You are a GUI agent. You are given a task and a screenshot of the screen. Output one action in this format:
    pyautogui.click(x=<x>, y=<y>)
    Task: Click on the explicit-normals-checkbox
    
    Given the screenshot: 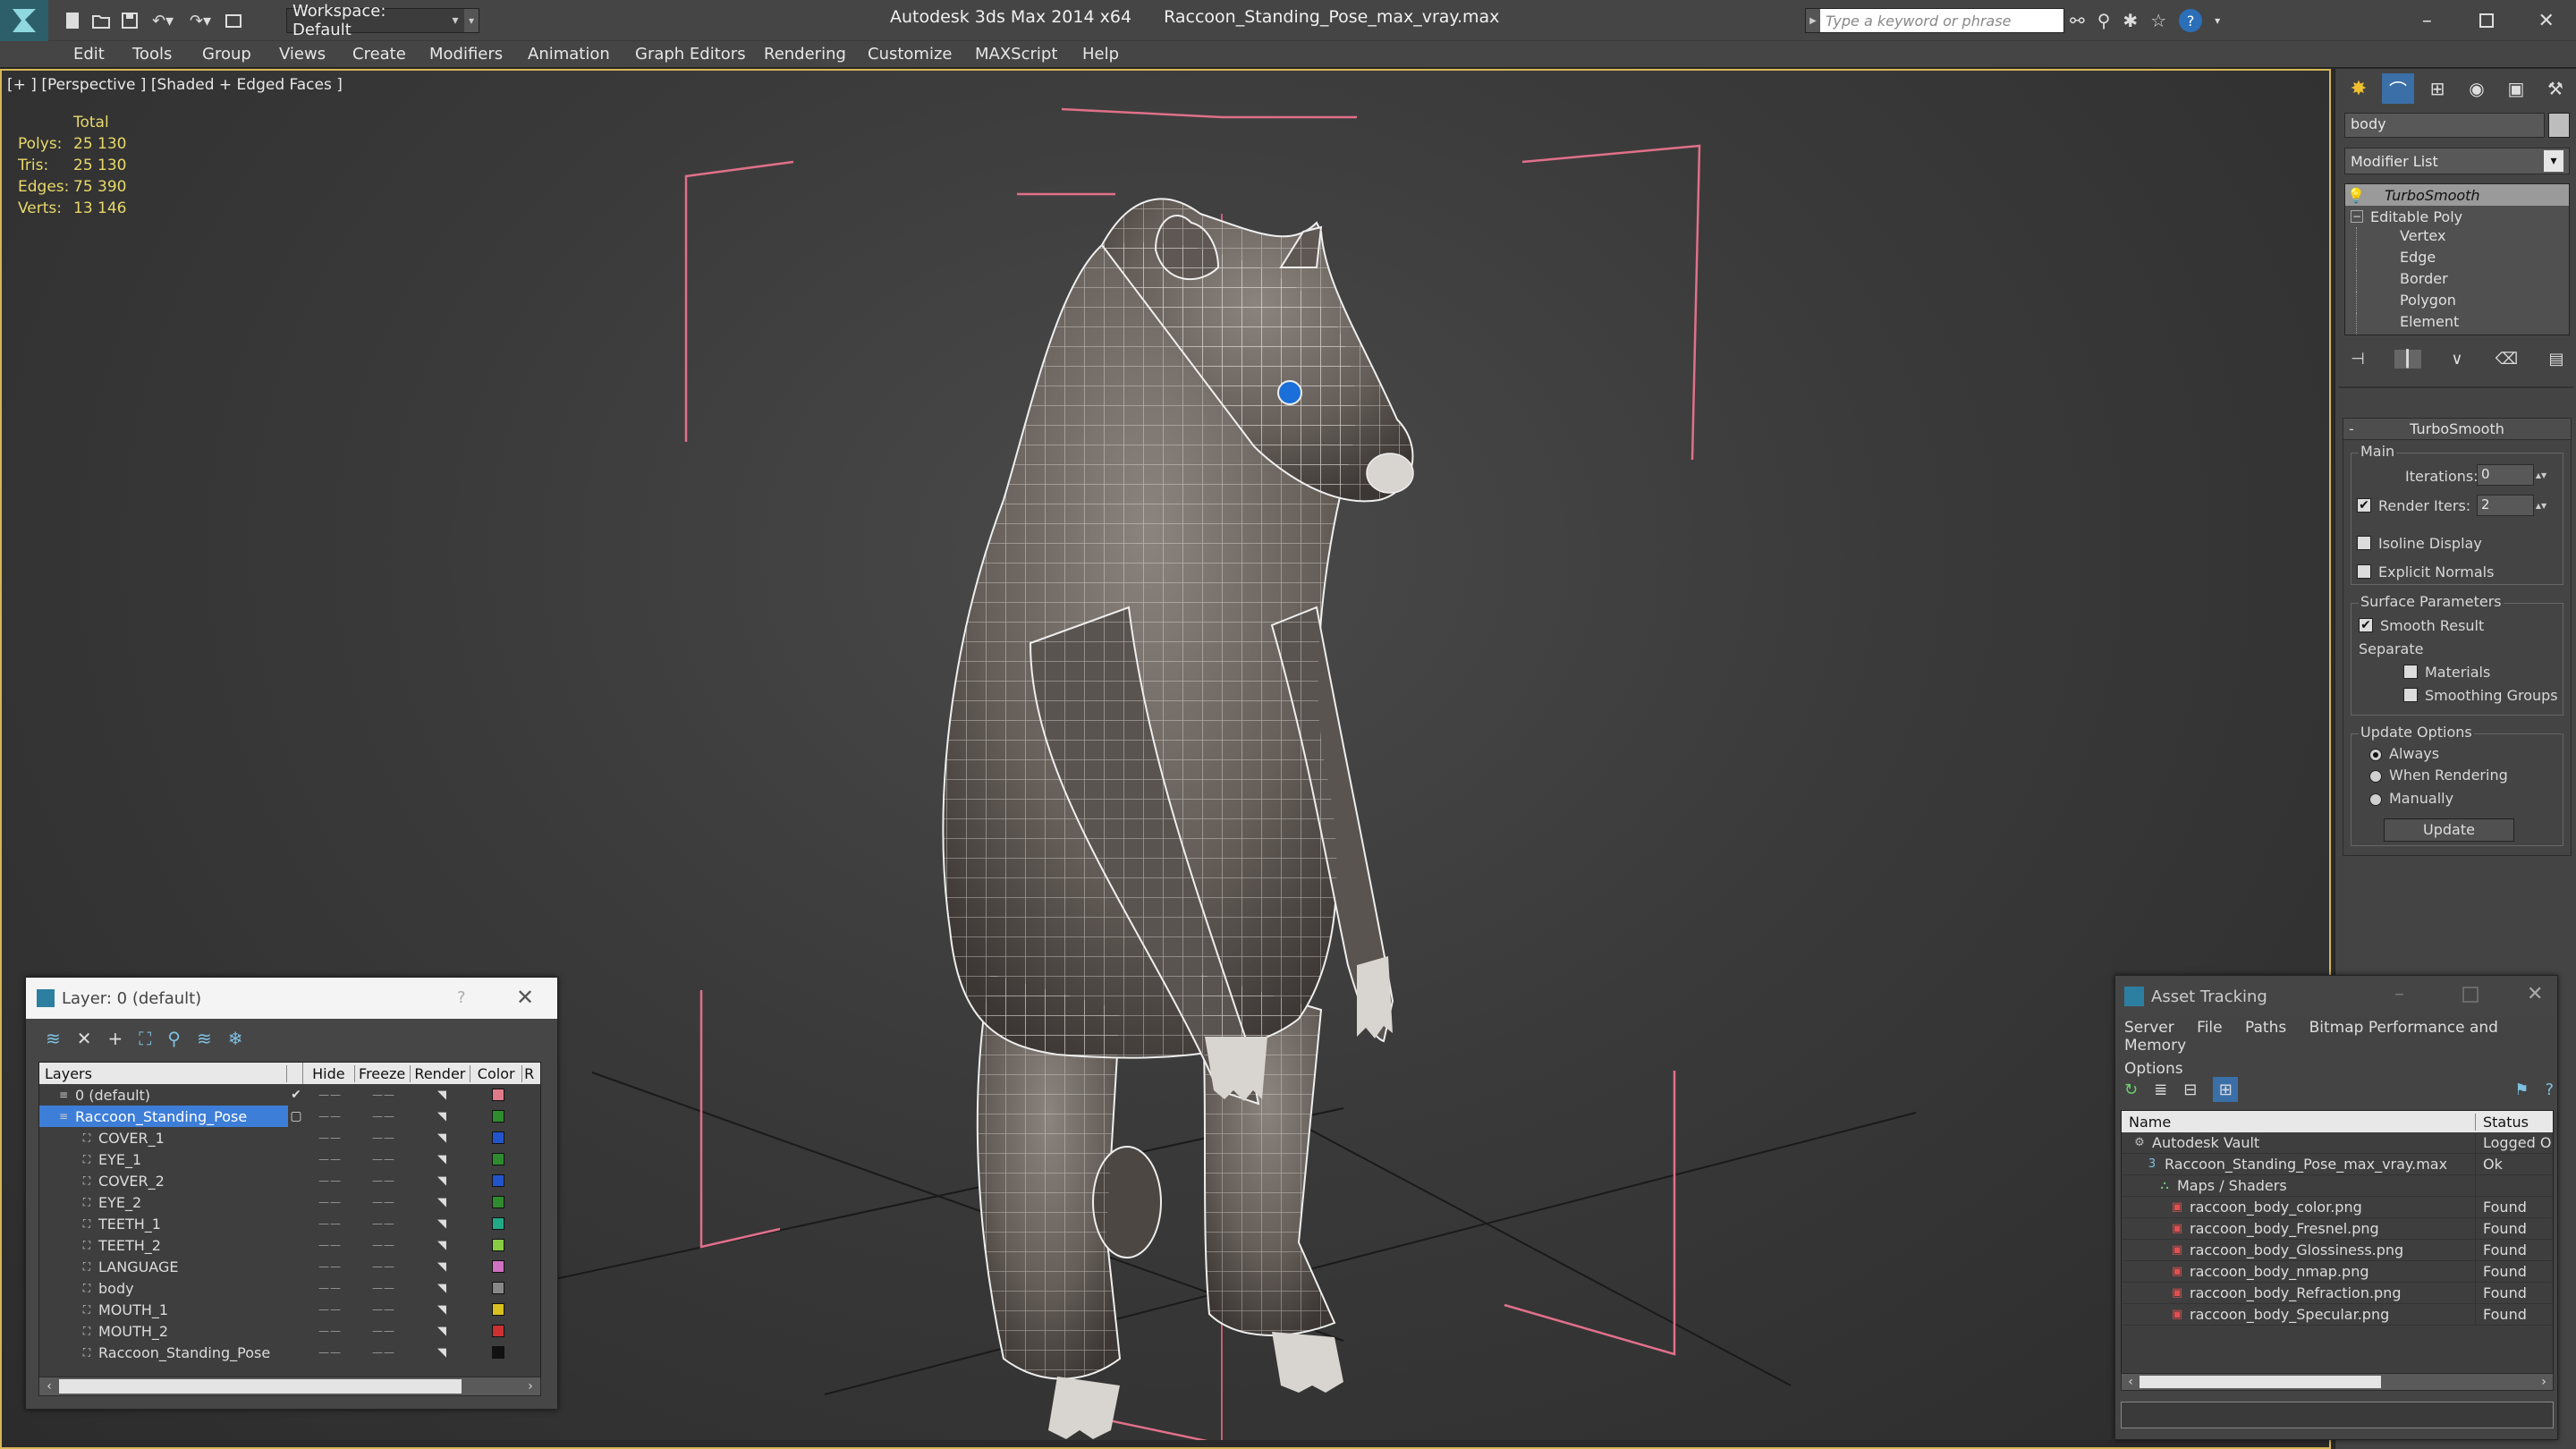 What is the action you would take?
    pyautogui.click(x=2364, y=571)
    